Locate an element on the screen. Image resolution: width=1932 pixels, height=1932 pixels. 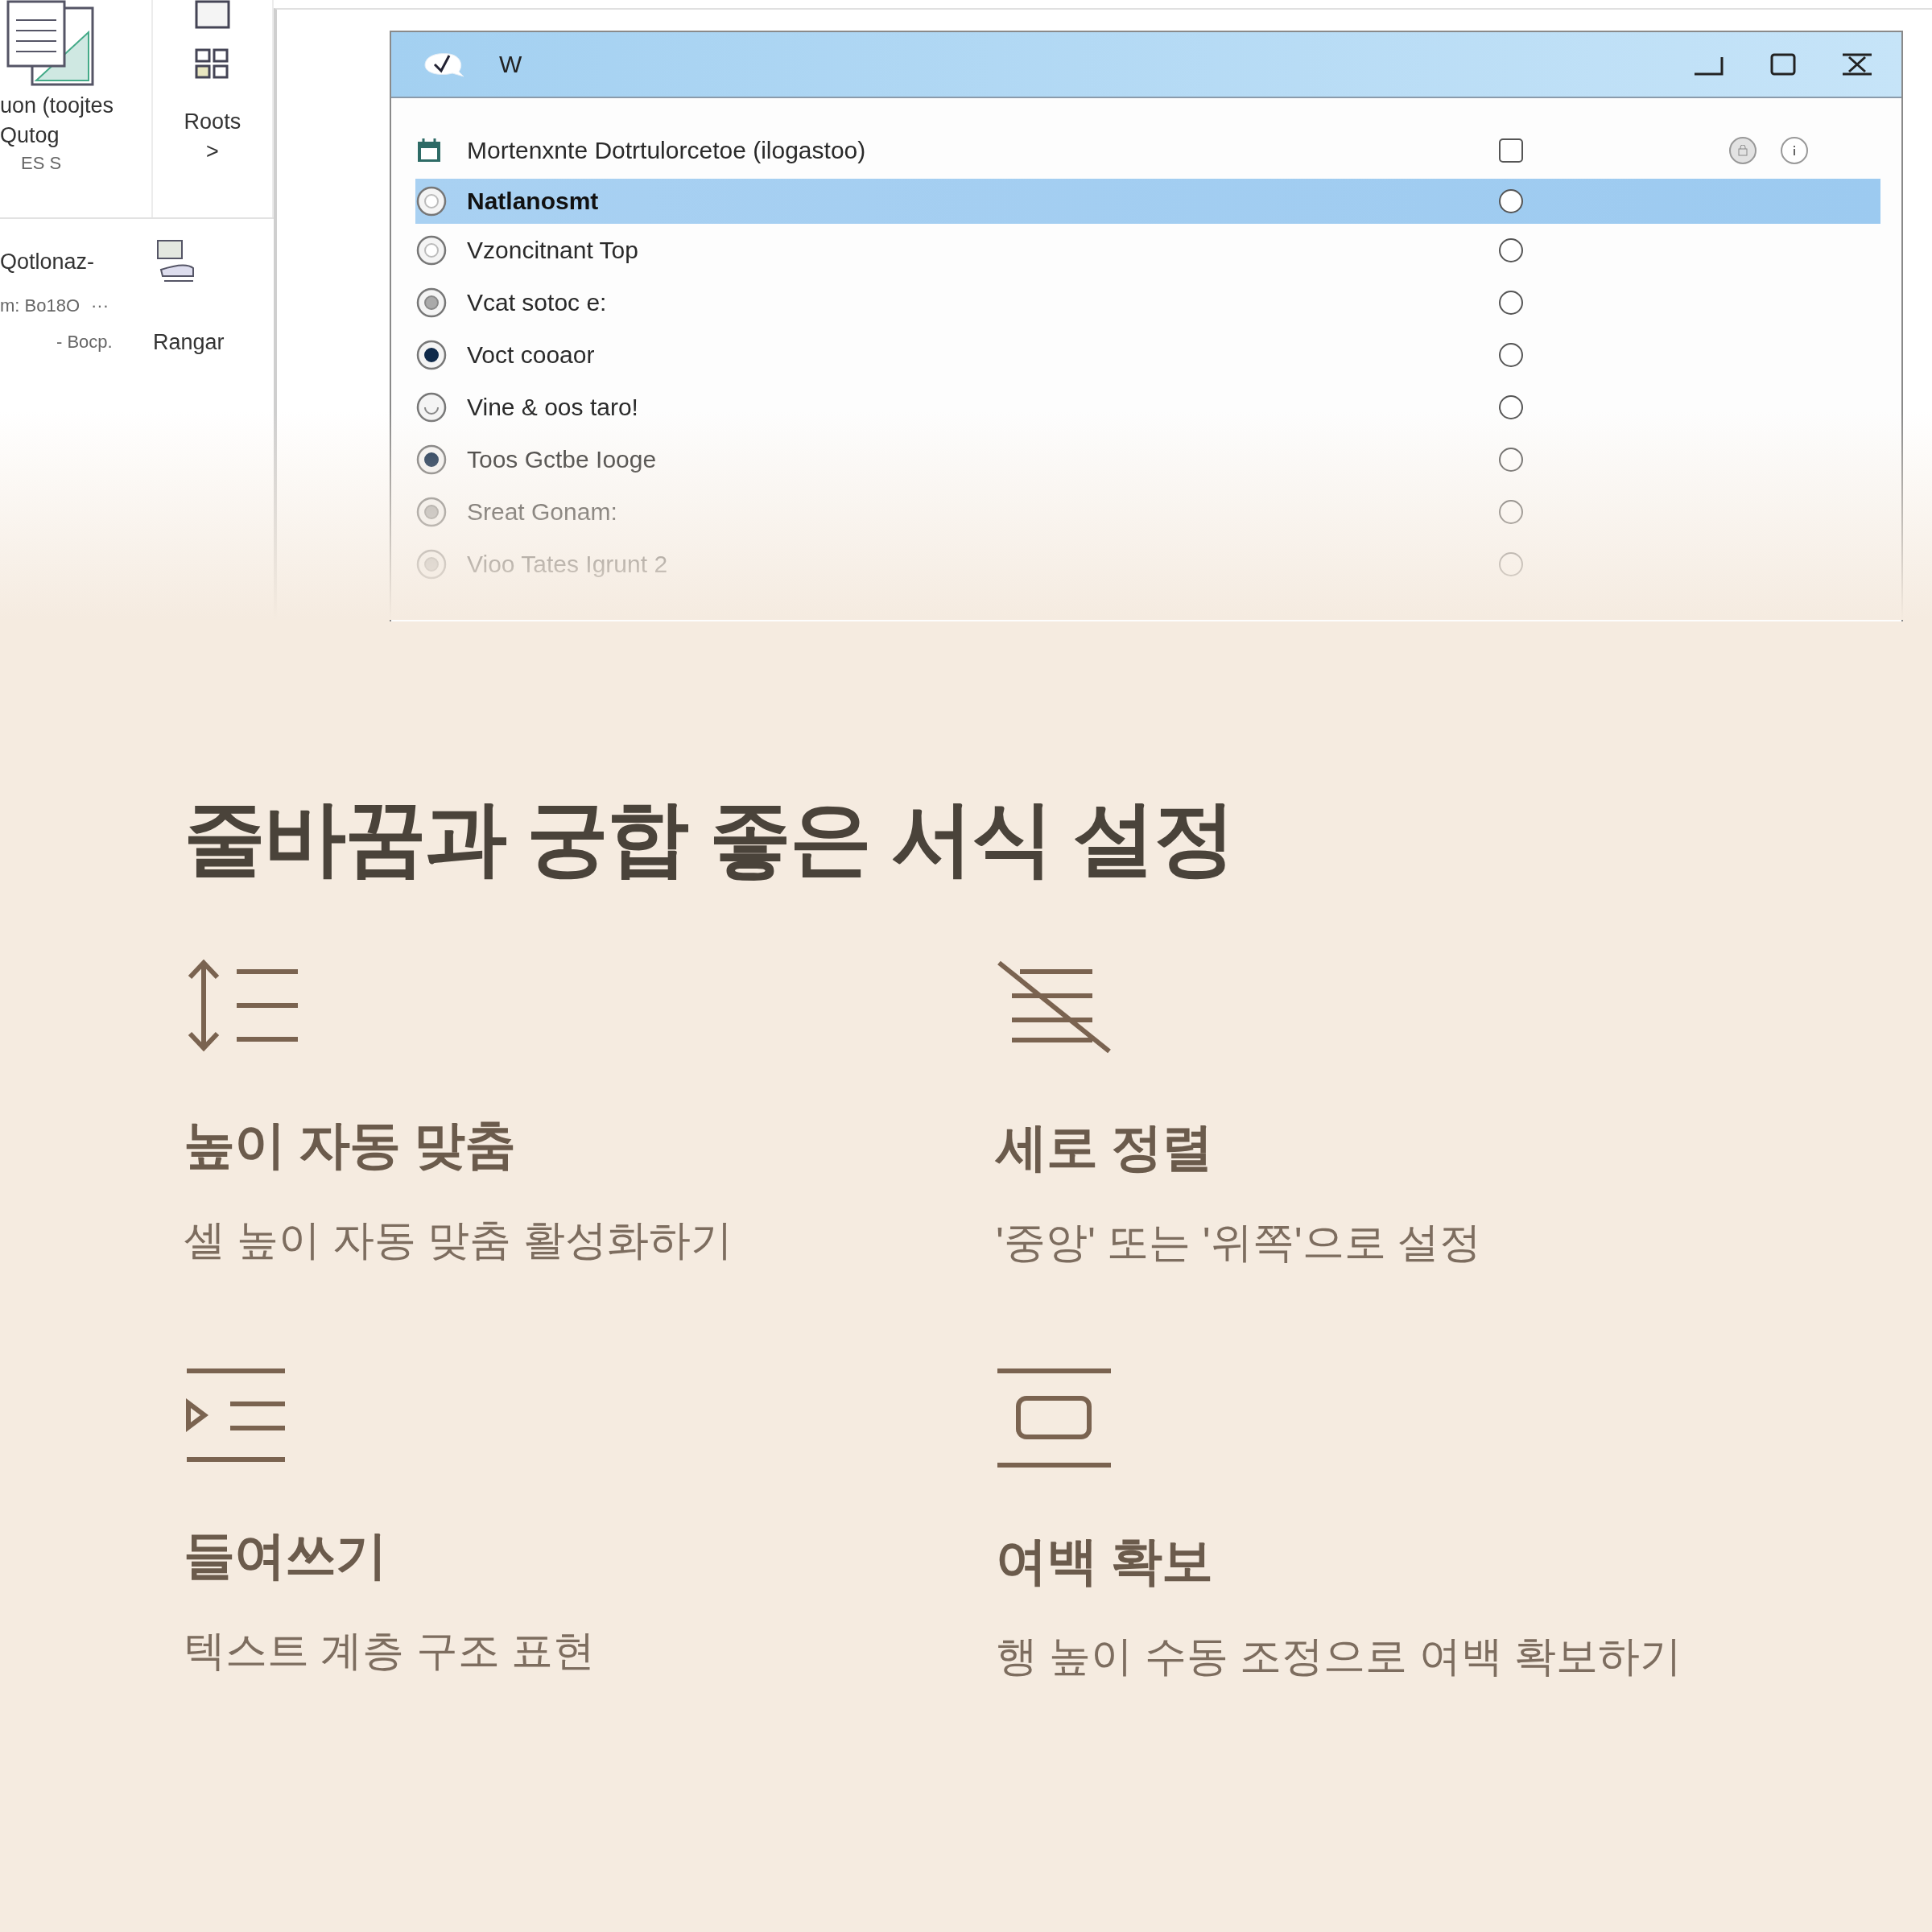
info-icon is located at coordinates (1794, 150).